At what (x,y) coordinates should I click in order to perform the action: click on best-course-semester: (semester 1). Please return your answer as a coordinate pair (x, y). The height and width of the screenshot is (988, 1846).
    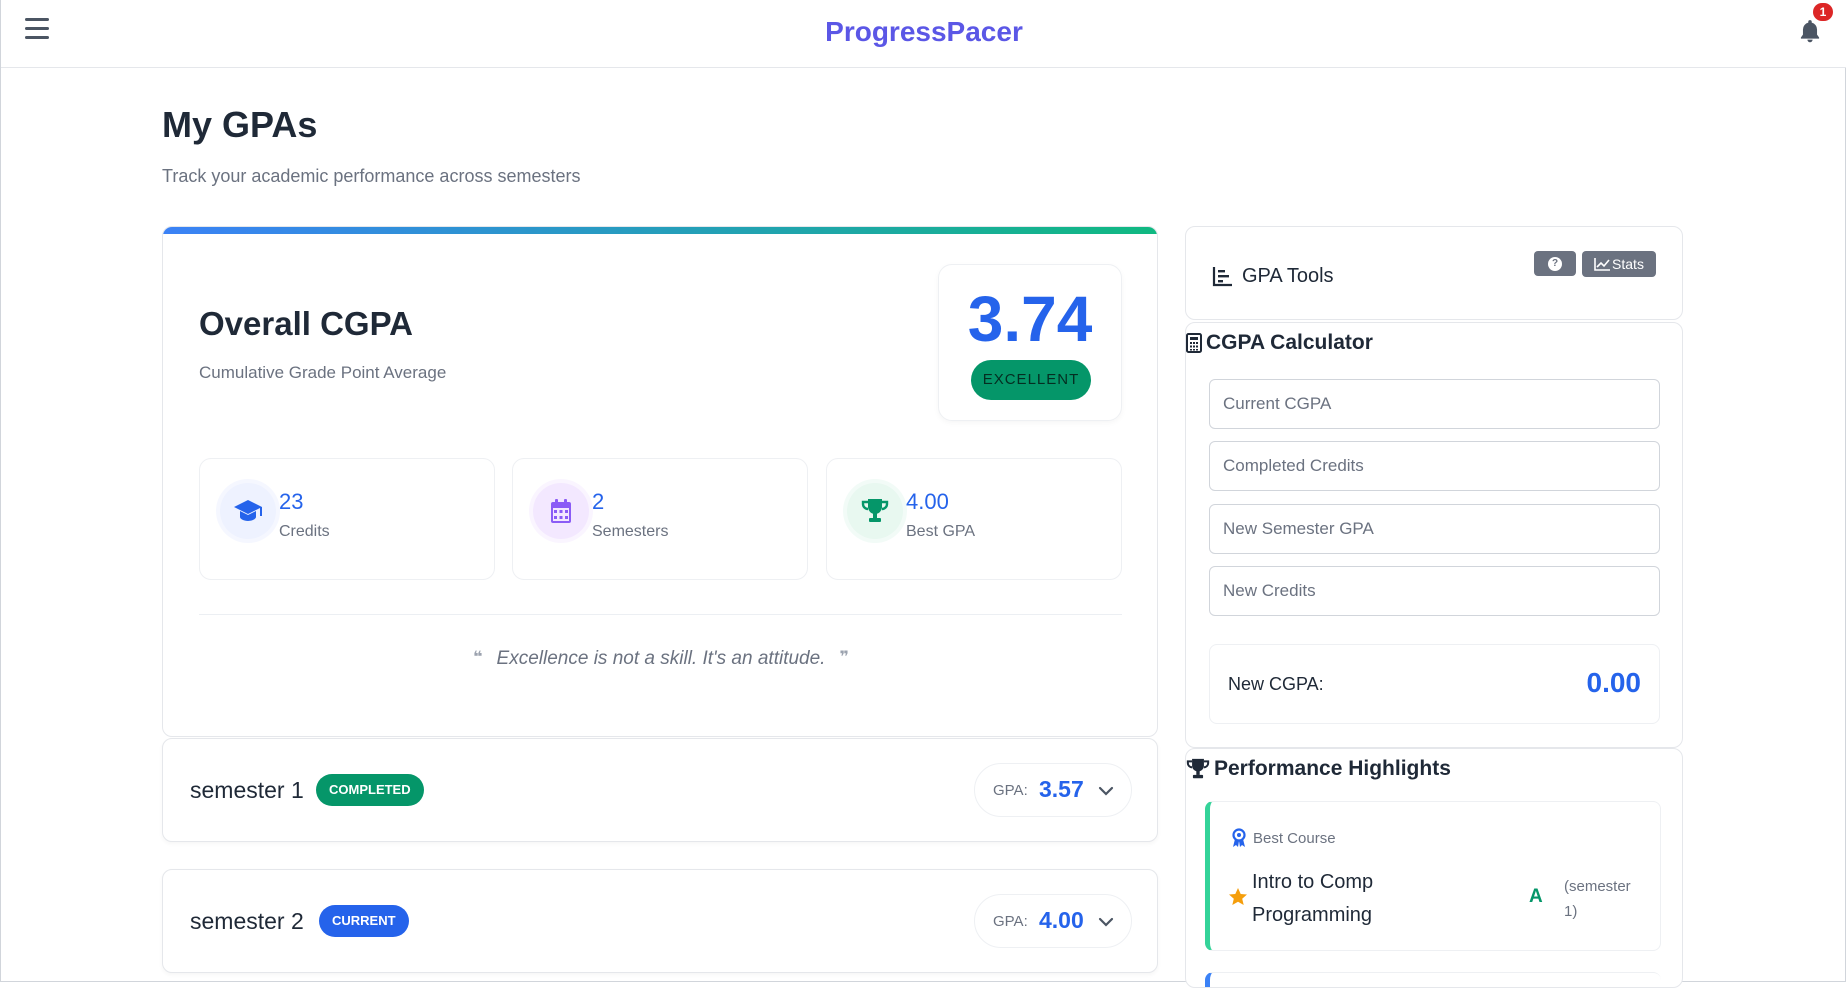
    Looking at the image, I should click on (1597, 899).